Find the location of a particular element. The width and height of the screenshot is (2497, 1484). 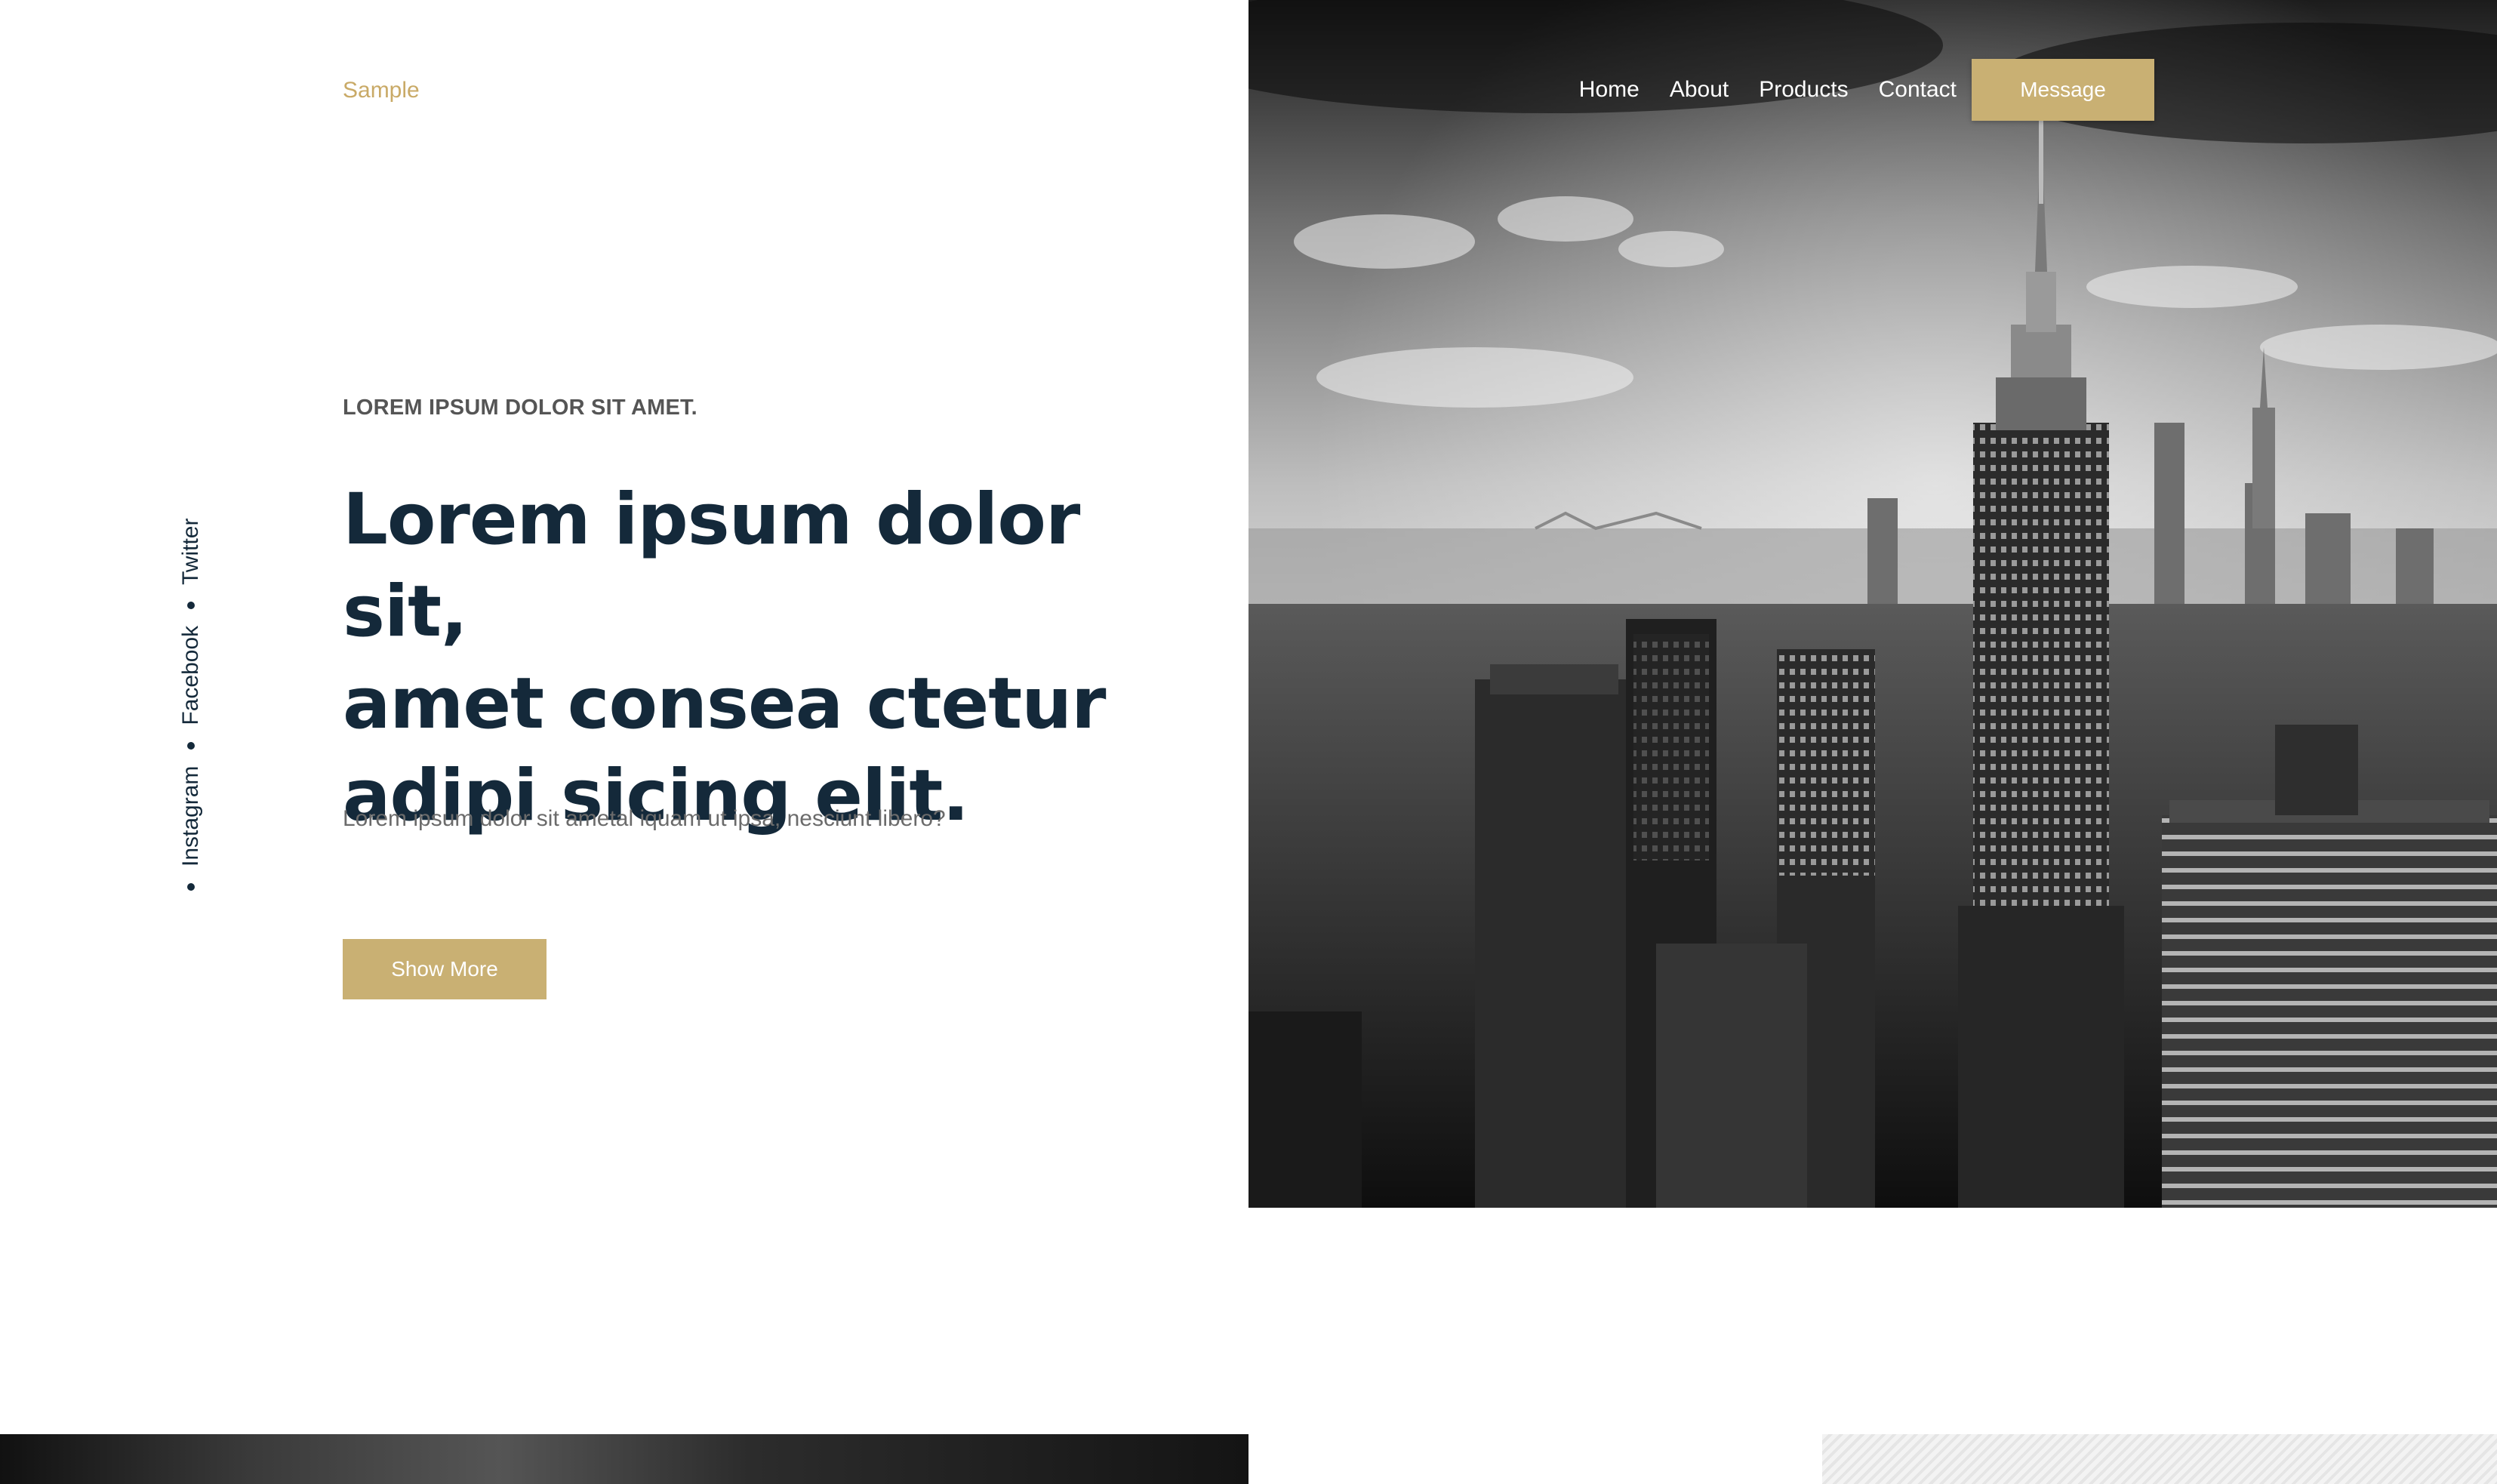

decorative-hatch-pattern is located at coordinates (2160, 1459).